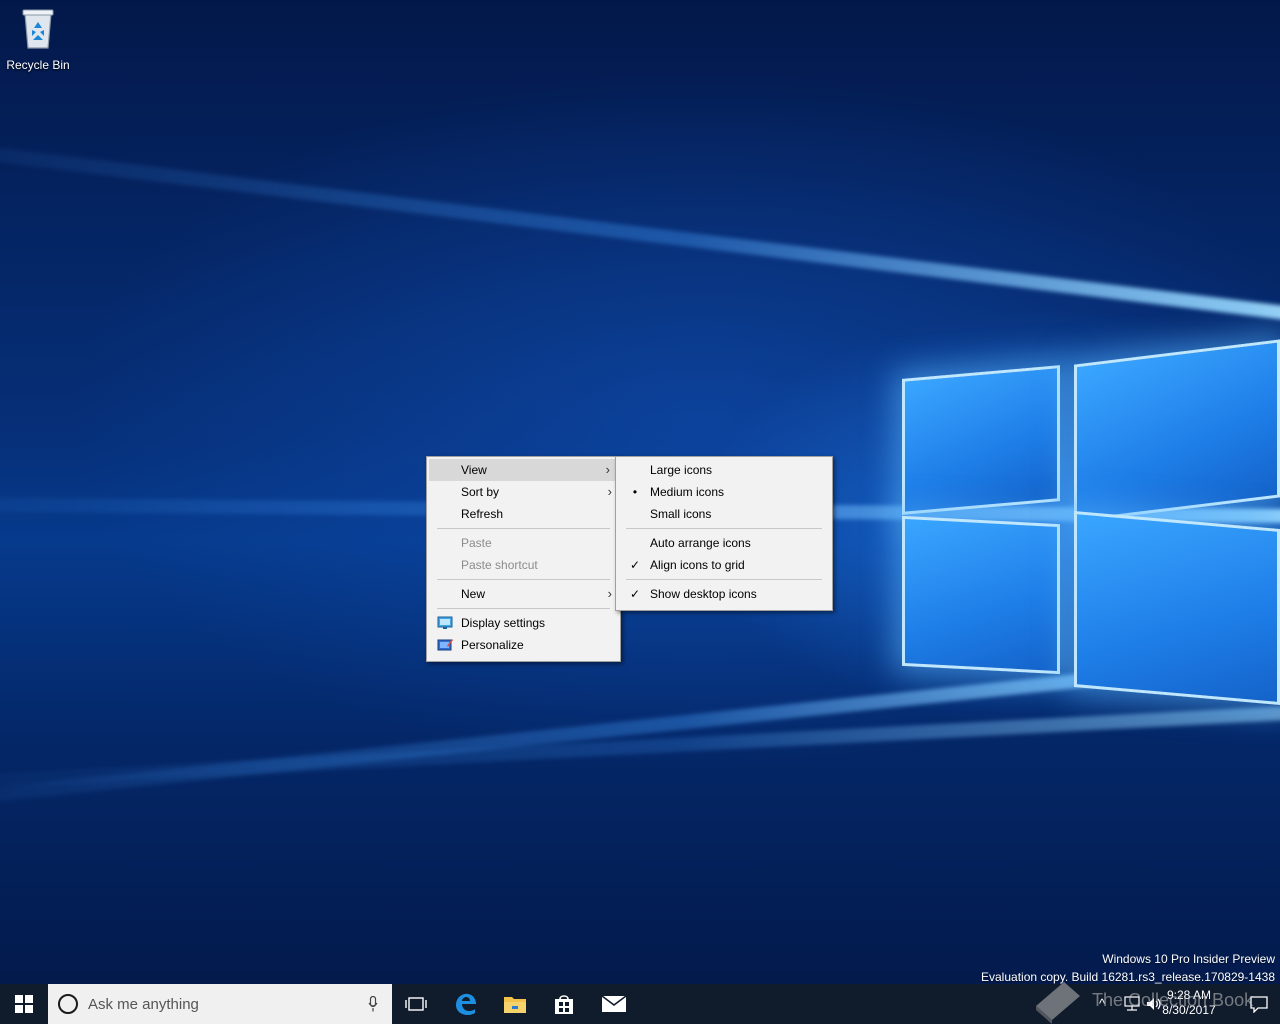 This screenshot has height=1024, width=1280. I want to click on file-explorer-icon, so click(515, 1005).